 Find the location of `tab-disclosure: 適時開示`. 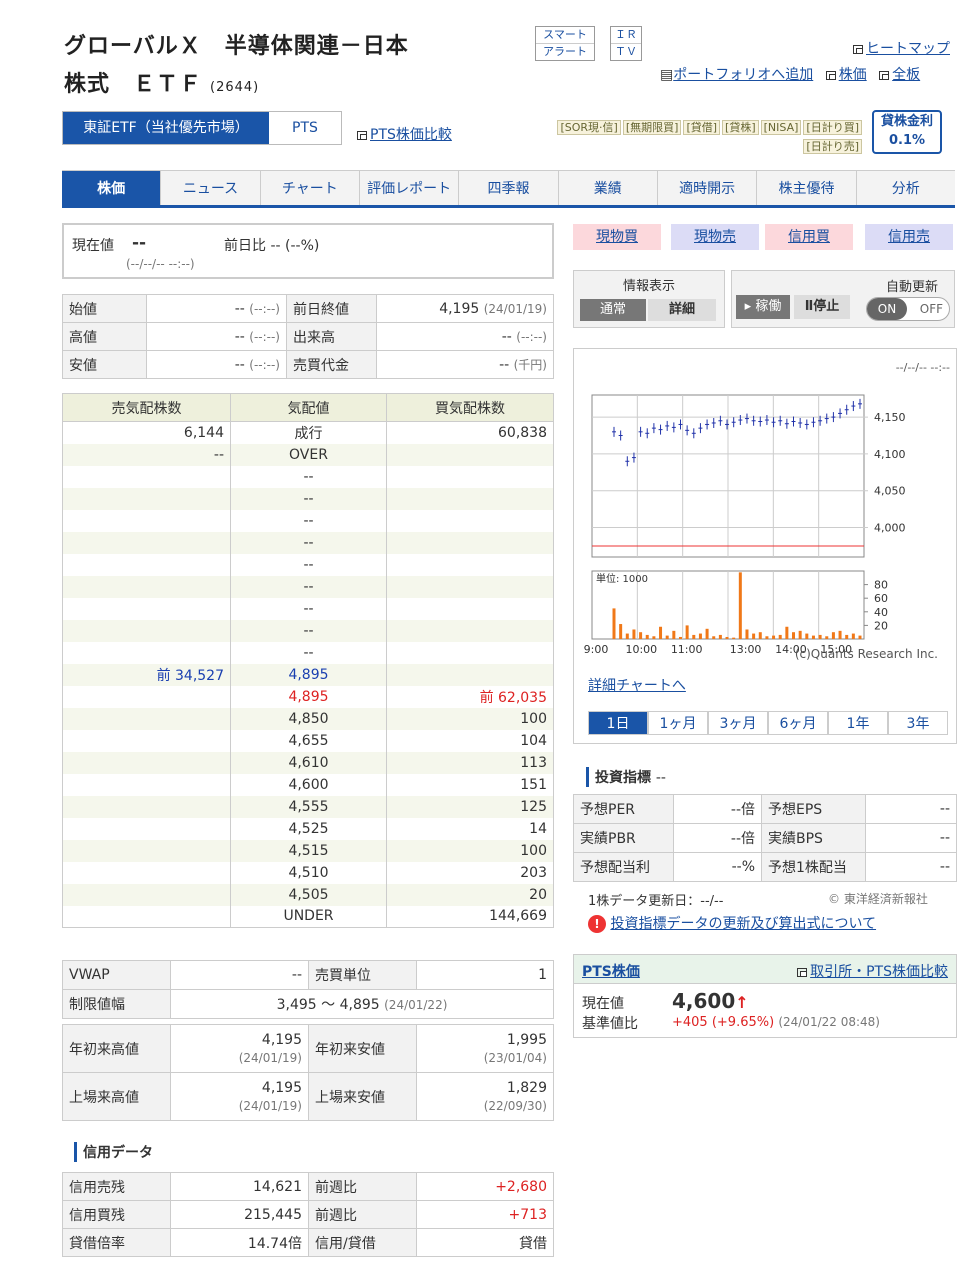

tab-disclosure: 適時開示 is located at coordinates (707, 187).